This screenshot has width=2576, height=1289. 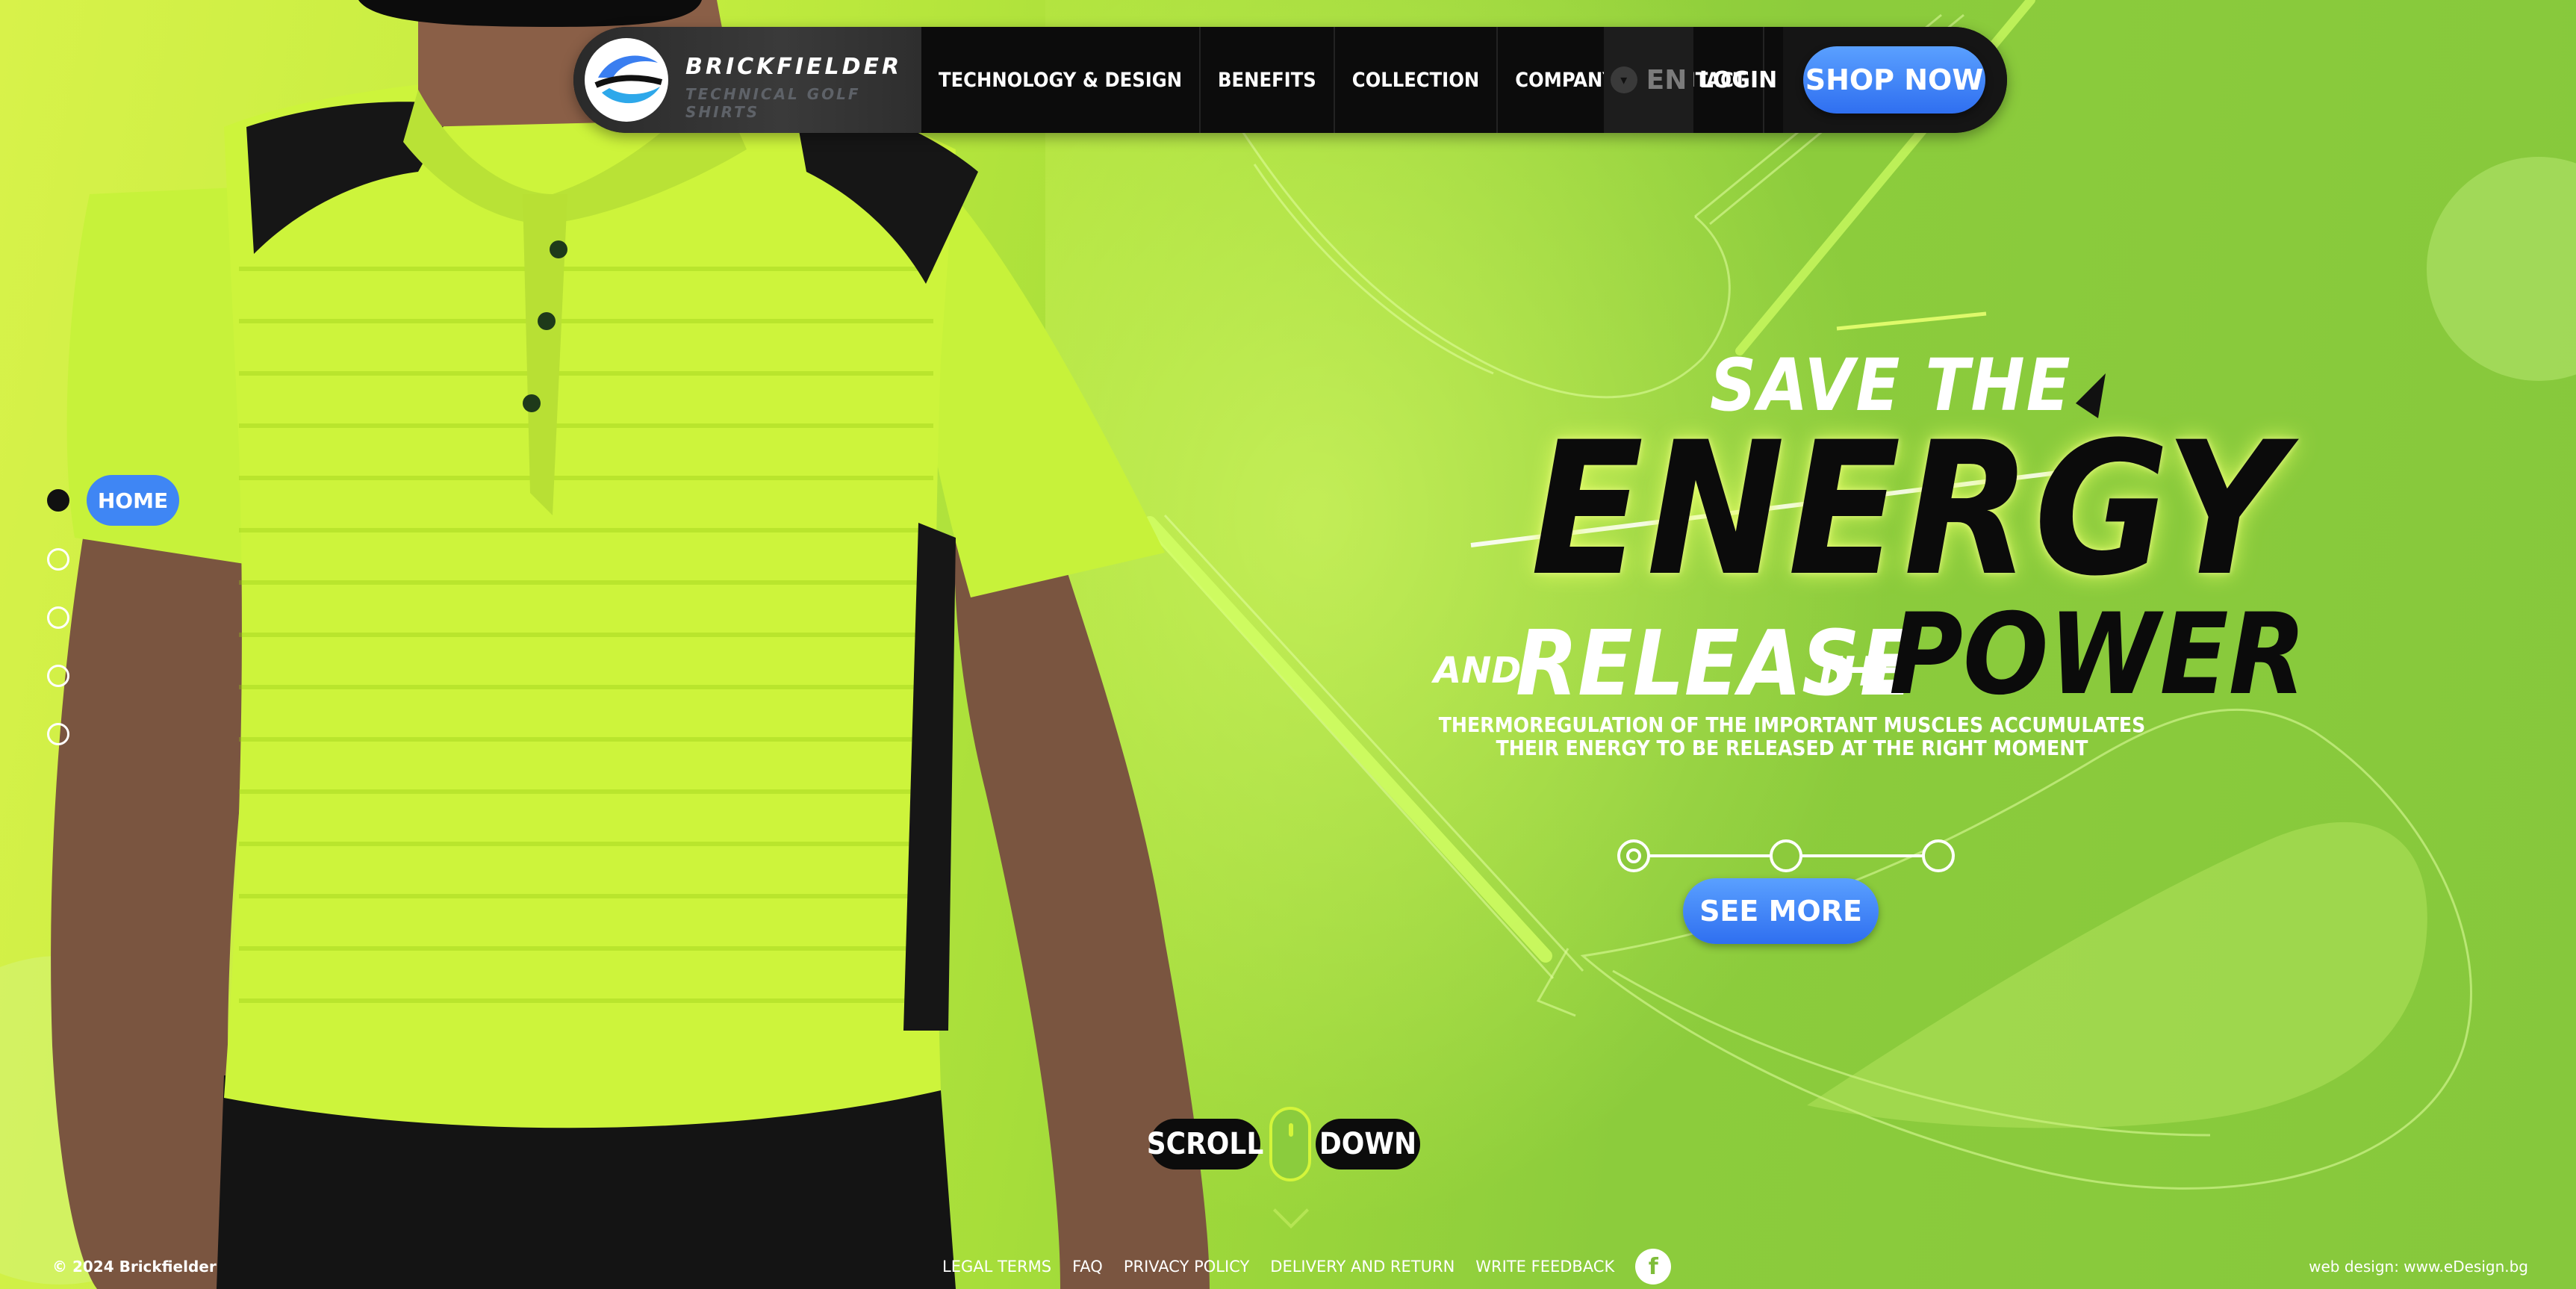 What do you see at coordinates (1910, 510) in the screenshot?
I see `hero-headline-energy: ENERGY` at bounding box center [1910, 510].